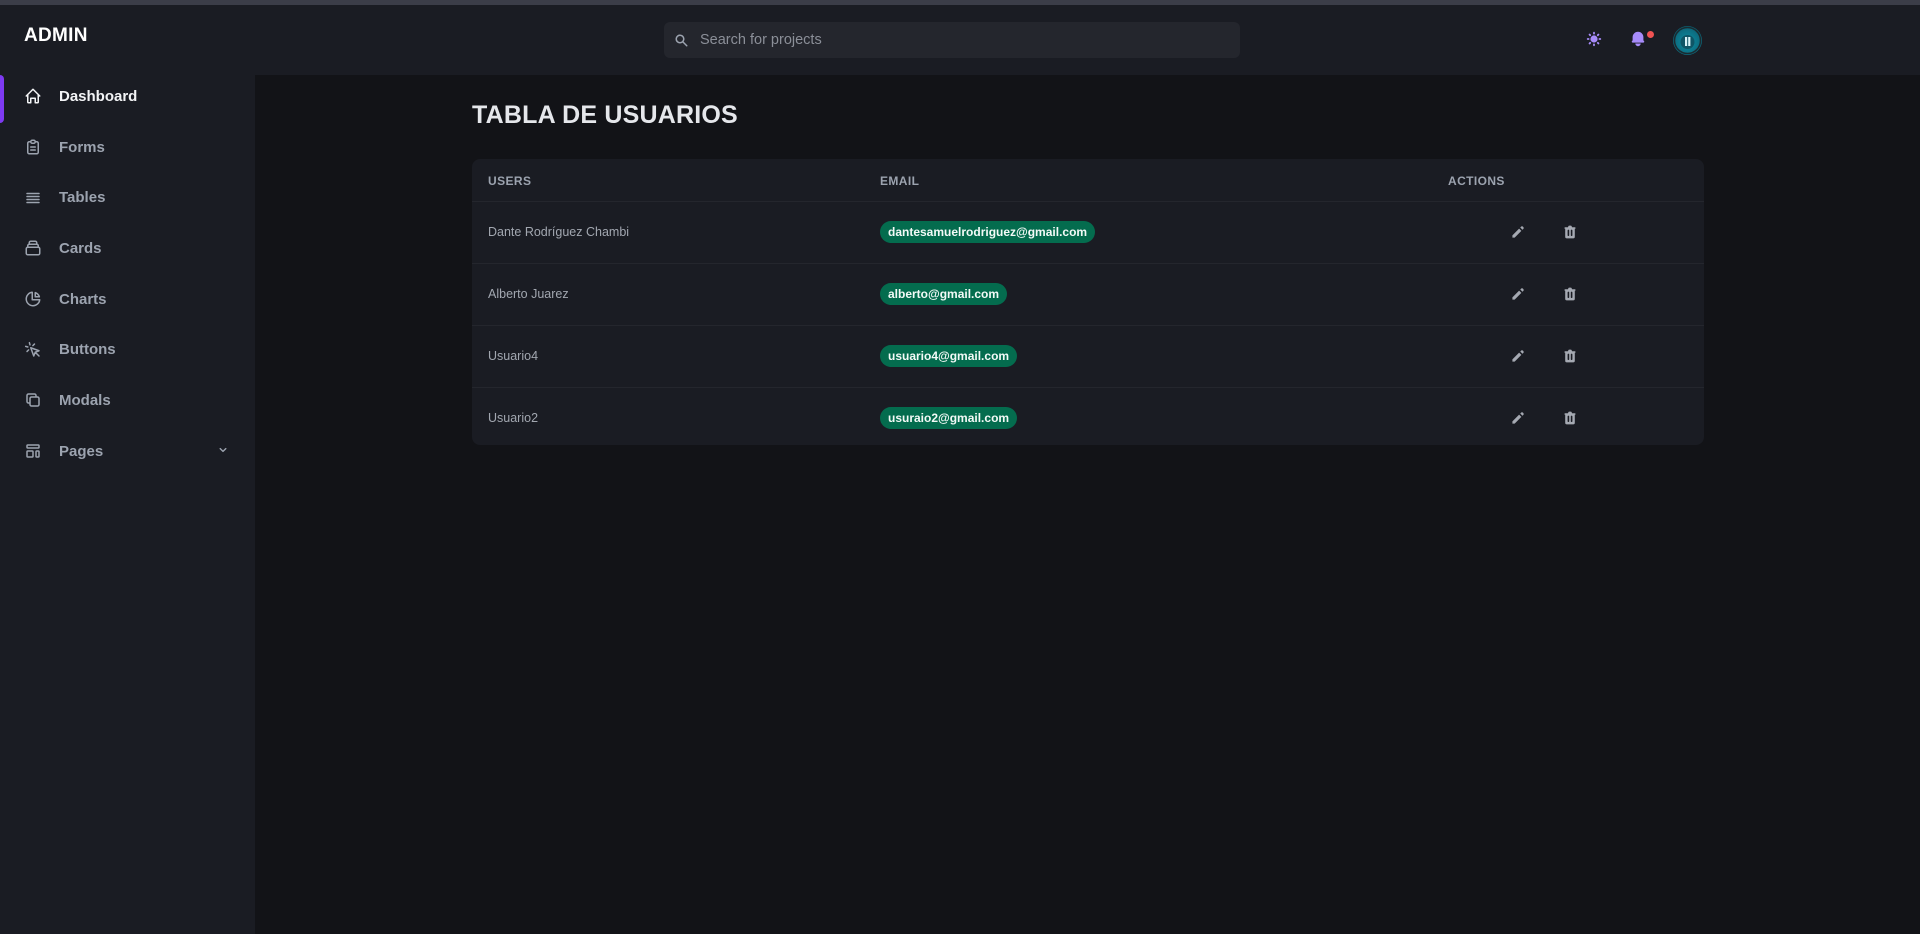 The height and width of the screenshot is (934, 1920). Describe the element at coordinates (1594, 39) in the screenshot. I see `sun-icon` at that location.